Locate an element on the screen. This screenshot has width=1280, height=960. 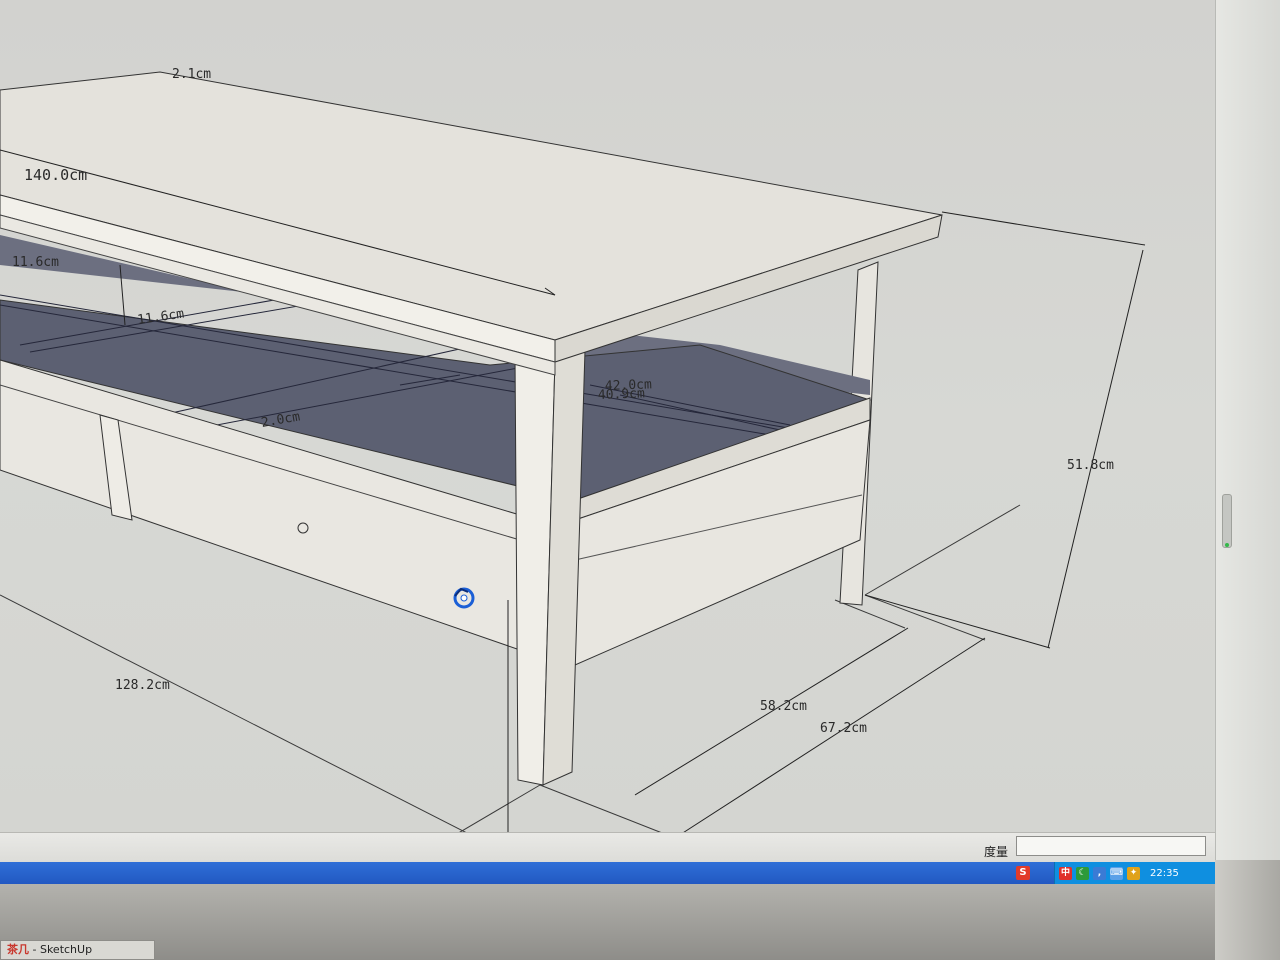
dim-height: 51.8cm is located at coordinates (1090, 465).